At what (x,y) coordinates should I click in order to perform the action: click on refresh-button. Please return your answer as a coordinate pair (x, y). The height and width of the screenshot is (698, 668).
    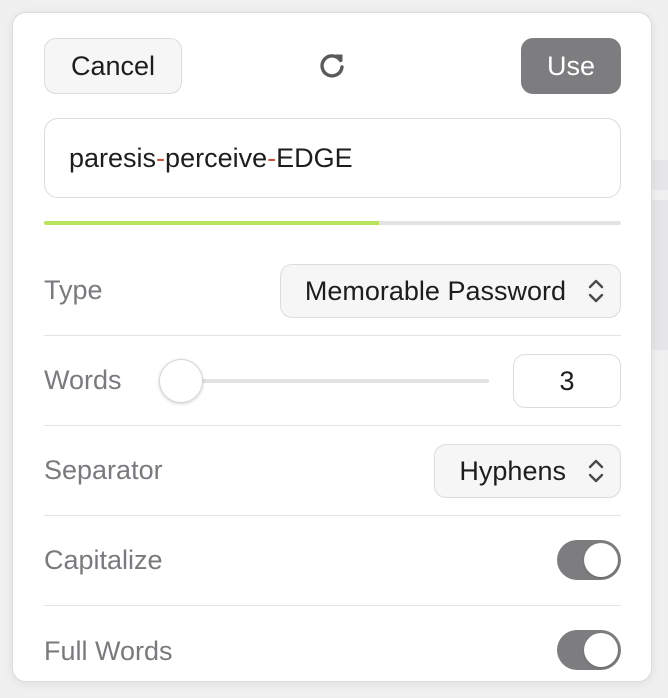
    Looking at the image, I should click on (332, 66).